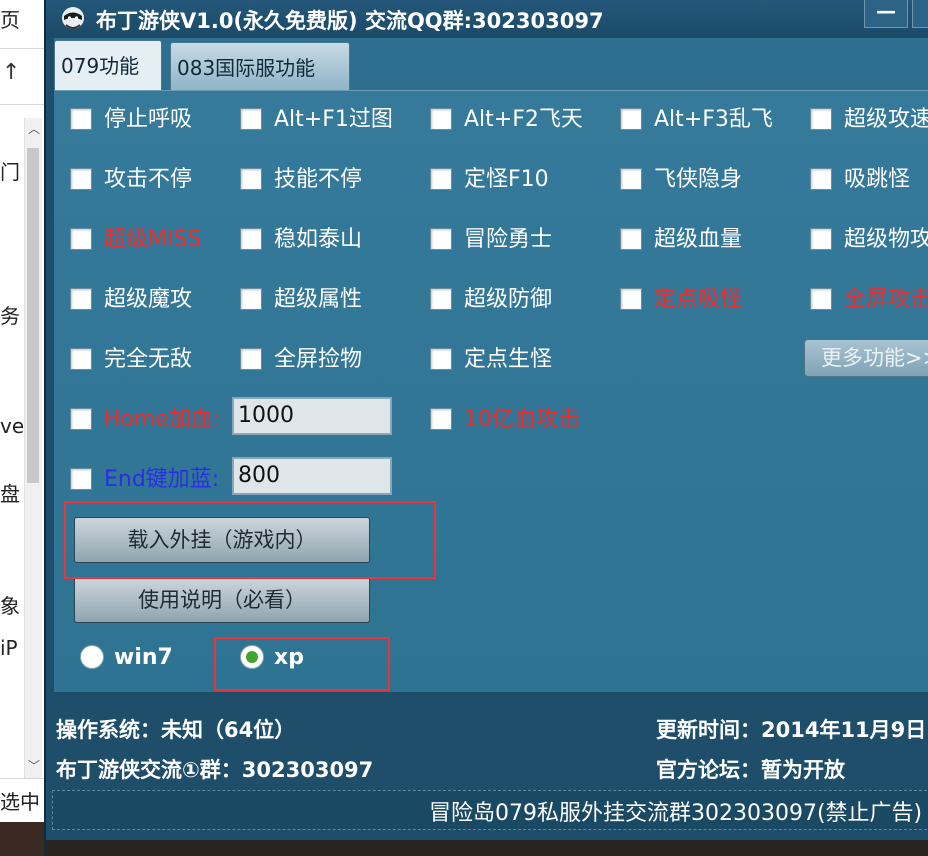 The image size is (928, 856). Describe the element at coordinates (260, 66) in the screenshot. I see `tab-083-international: 083国际服功能` at that location.